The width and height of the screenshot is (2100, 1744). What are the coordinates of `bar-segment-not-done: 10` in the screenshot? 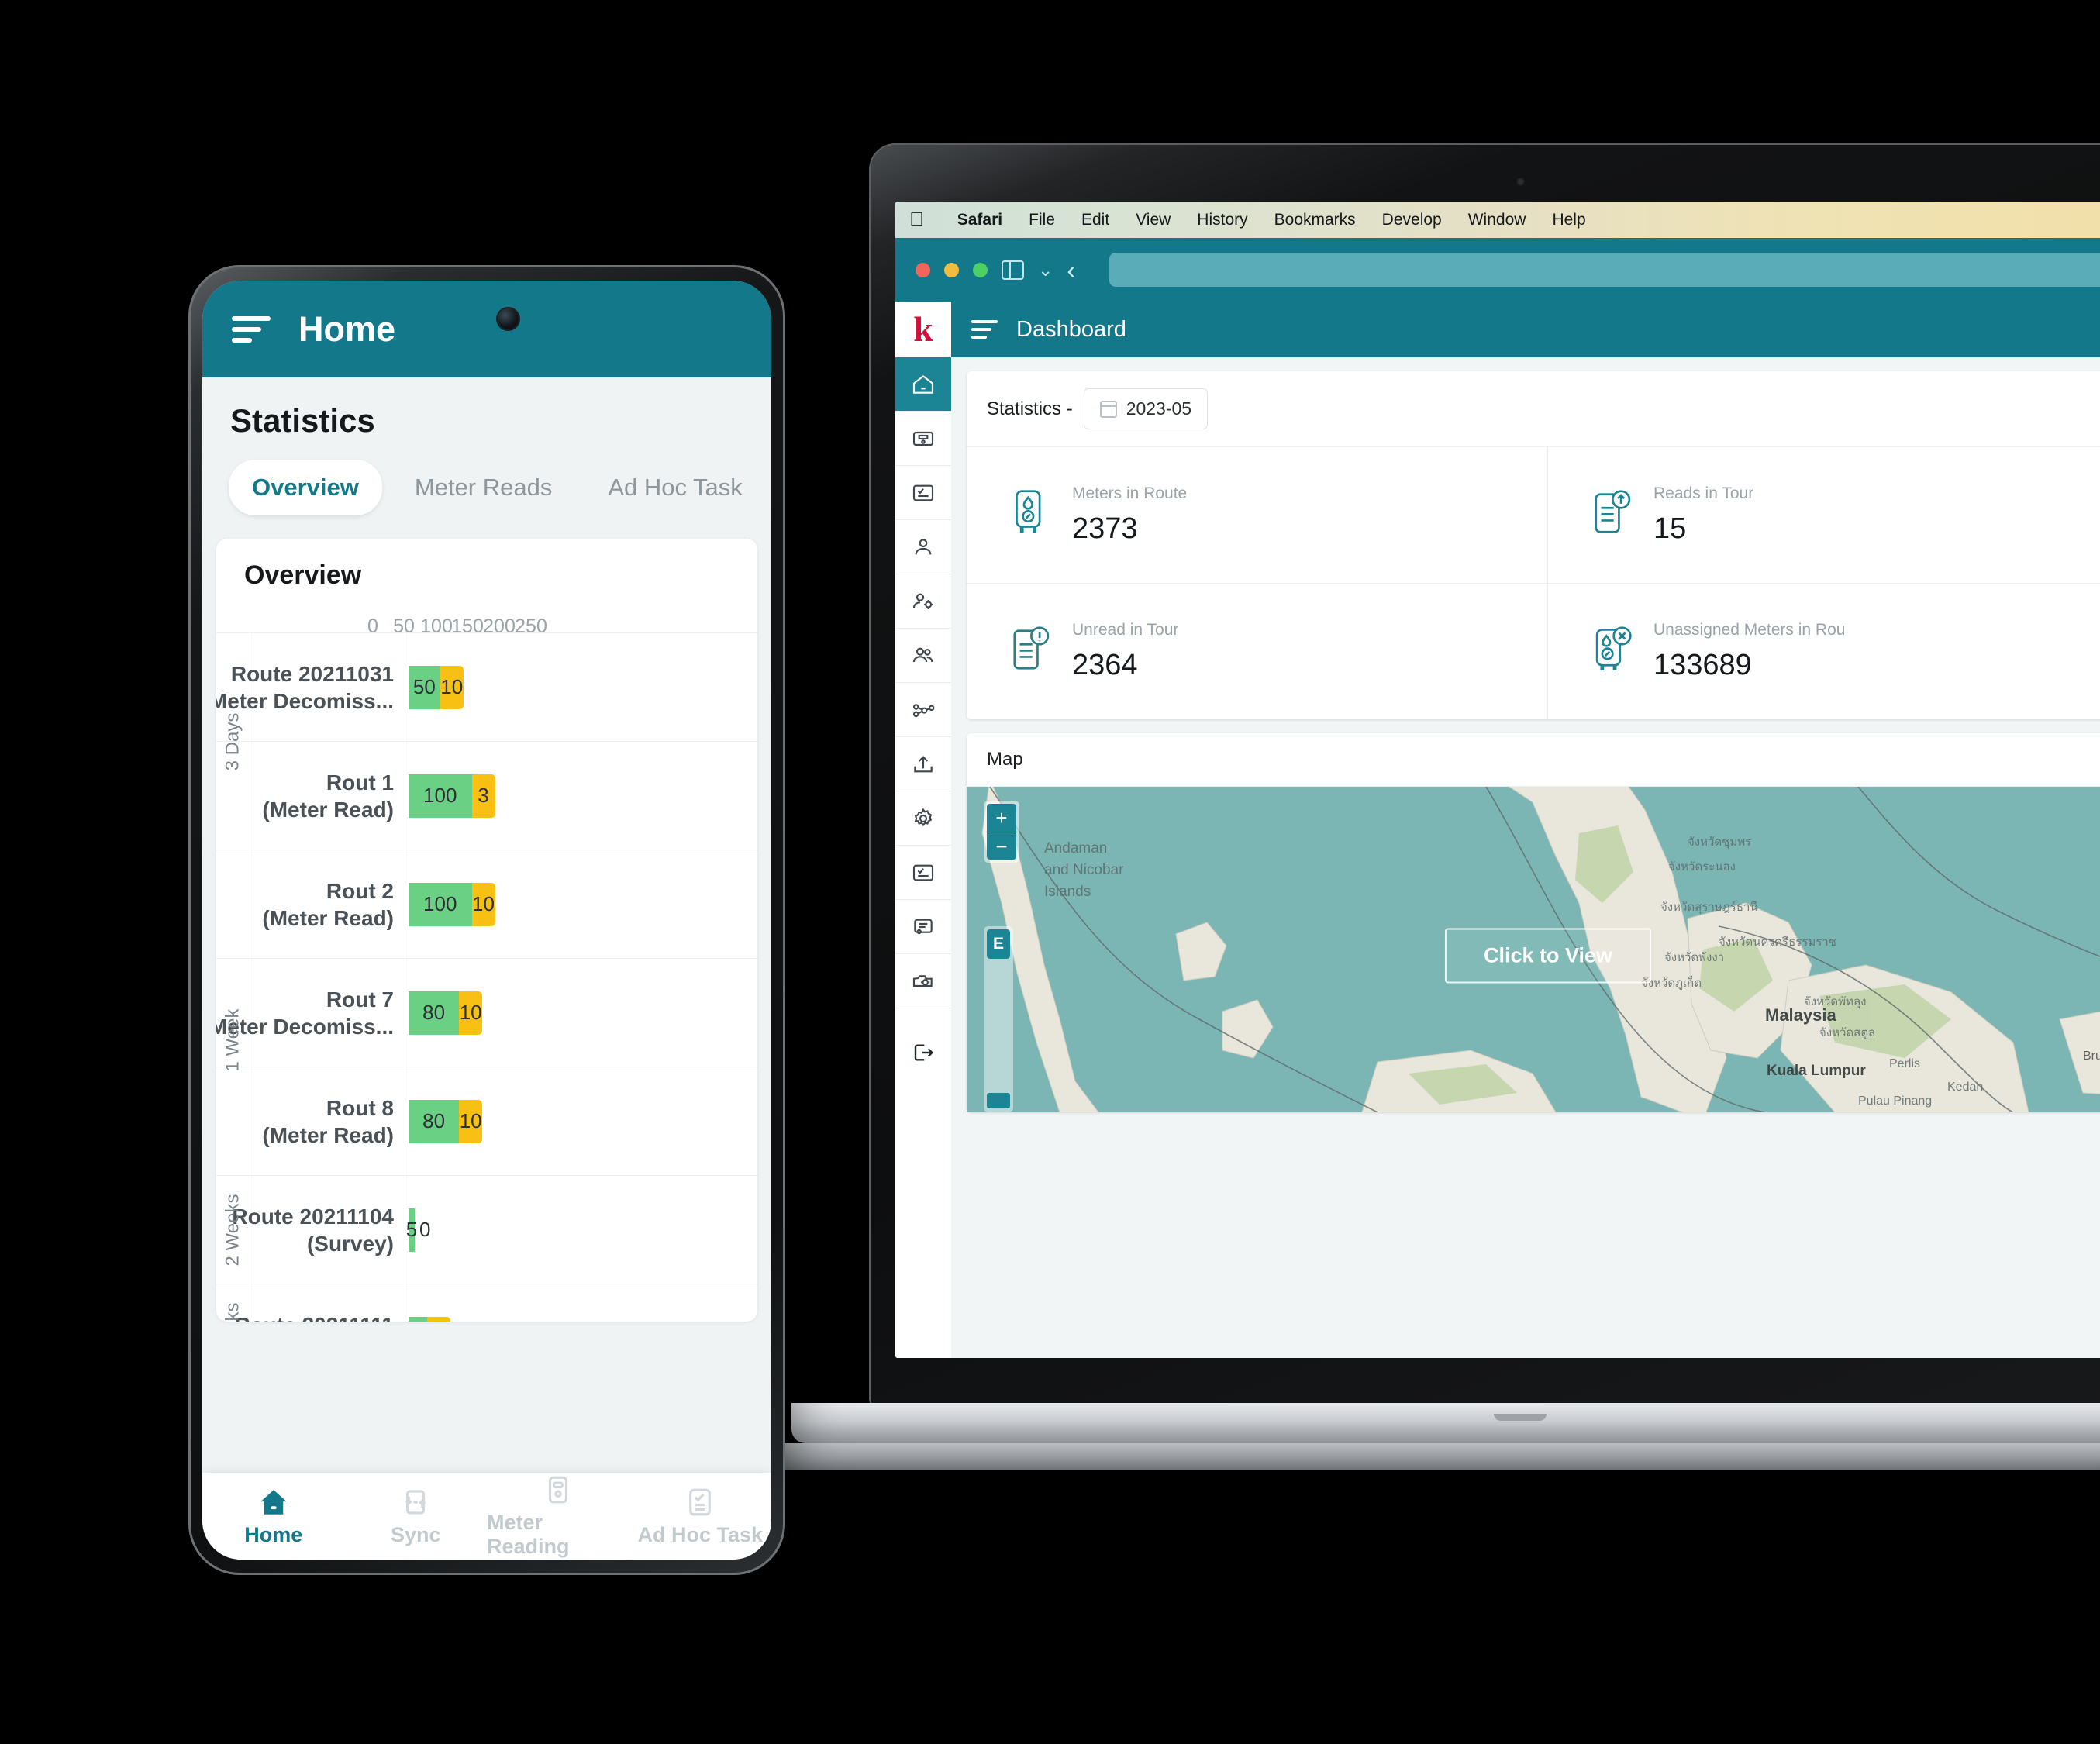 It's located at (483, 904).